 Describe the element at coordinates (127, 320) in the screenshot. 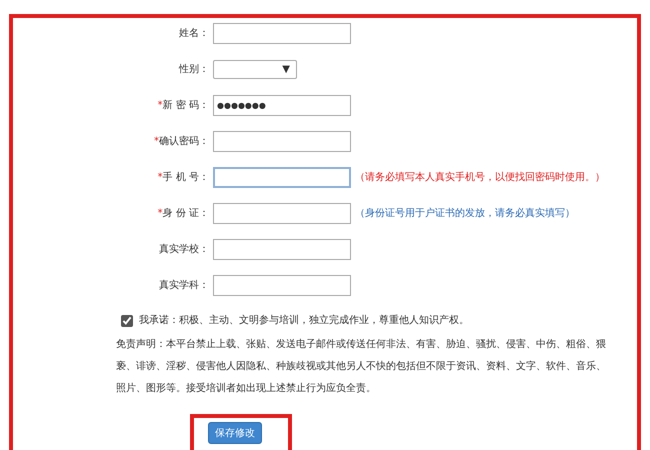

I see `pledge-checkbox` at that location.